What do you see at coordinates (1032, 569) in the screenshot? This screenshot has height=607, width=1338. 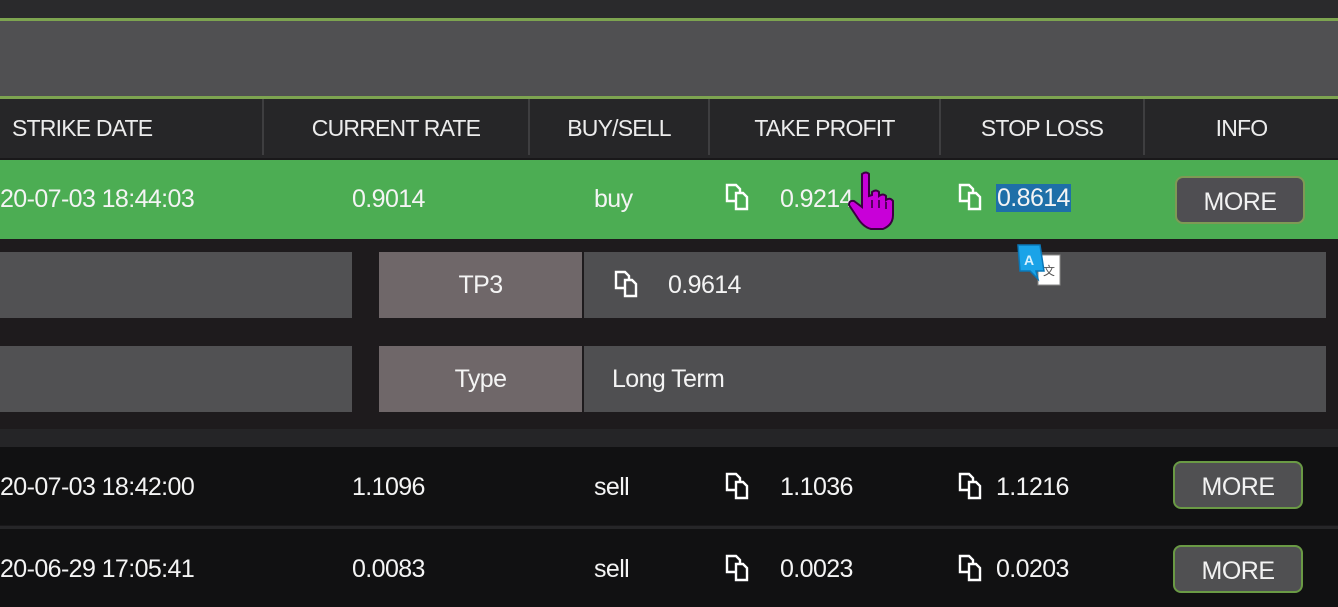 I see `stop-loss-cell: 0.0203` at bounding box center [1032, 569].